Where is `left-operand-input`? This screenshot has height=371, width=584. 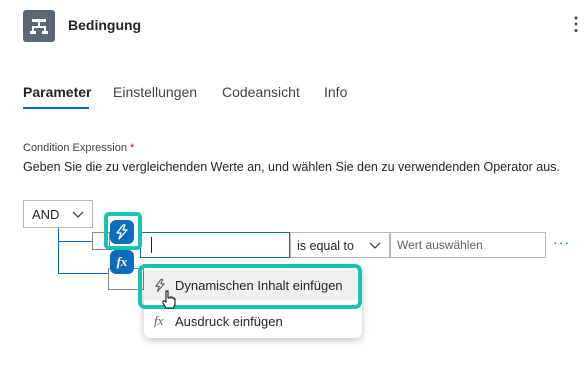 left-operand-input is located at coordinates (215, 245).